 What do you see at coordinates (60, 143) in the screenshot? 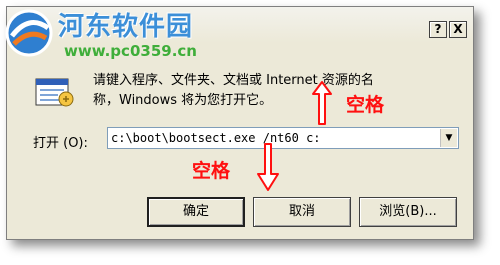
I see `open-label: 打开 (O):` at bounding box center [60, 143].